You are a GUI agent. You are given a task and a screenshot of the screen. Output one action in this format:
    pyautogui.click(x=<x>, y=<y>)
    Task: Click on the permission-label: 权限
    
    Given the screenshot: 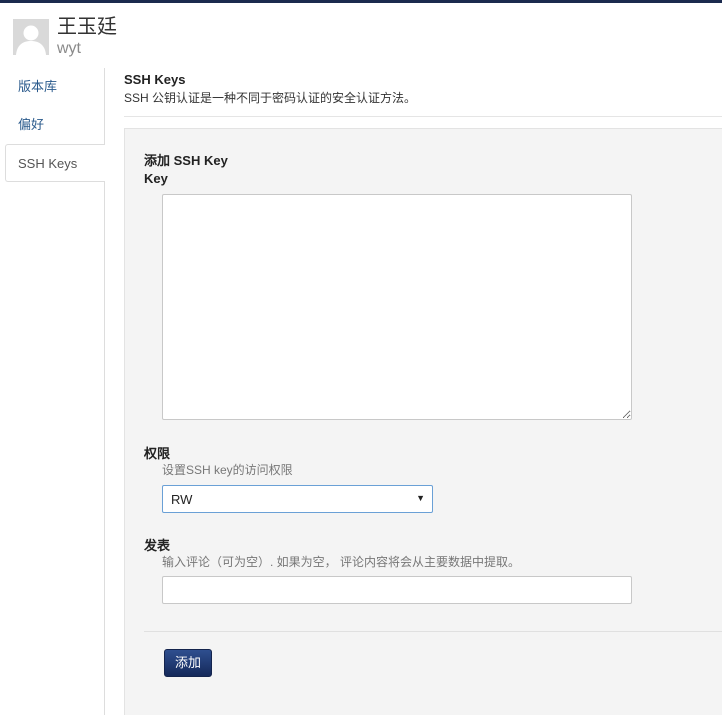 What is the action you would take?
    pyautogui.click(x=157, y=453)
    